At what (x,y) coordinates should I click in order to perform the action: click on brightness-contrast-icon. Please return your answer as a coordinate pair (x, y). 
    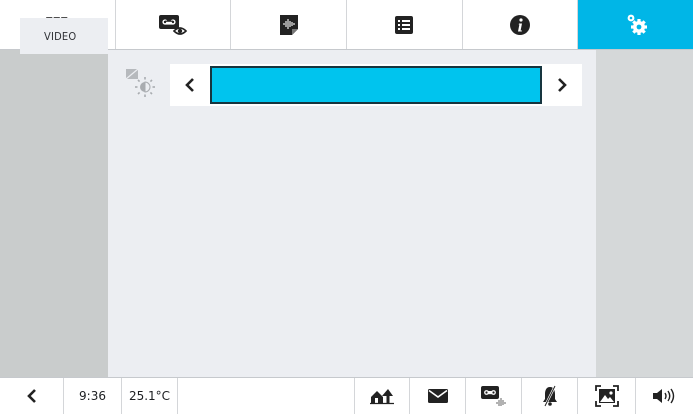
    Looking at the image, I should click on (142, 85).